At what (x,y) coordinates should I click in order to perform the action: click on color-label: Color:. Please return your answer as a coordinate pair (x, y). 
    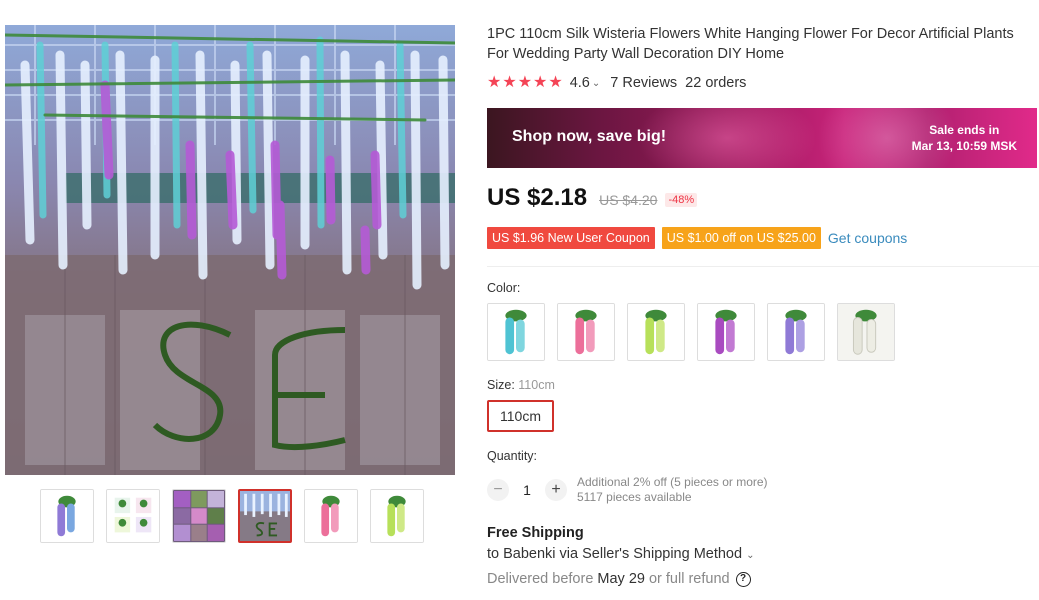
    Looking at the image, I should click on (504, 288).